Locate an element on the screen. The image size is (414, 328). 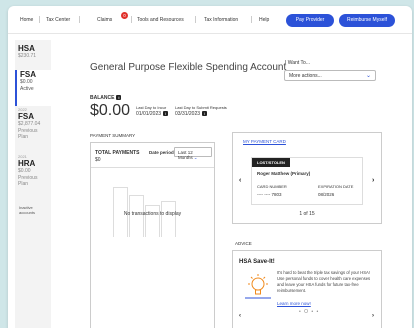
payment-summary-title: PAYMENT SUMMARY is located at coordinates (113, 135).